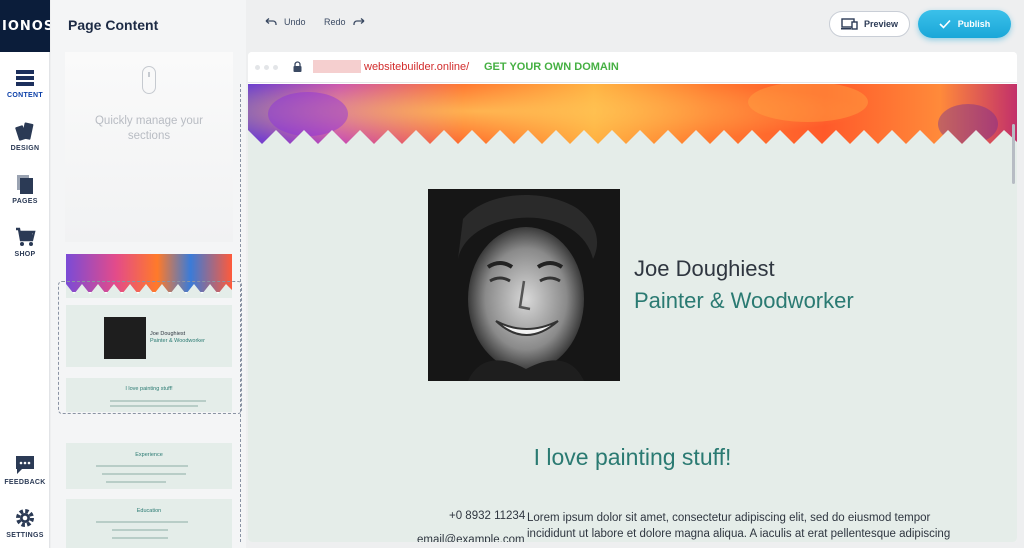 The height and width of the screenshot is (548, 1024). I want to click on devices-icon, so click(849, 24).